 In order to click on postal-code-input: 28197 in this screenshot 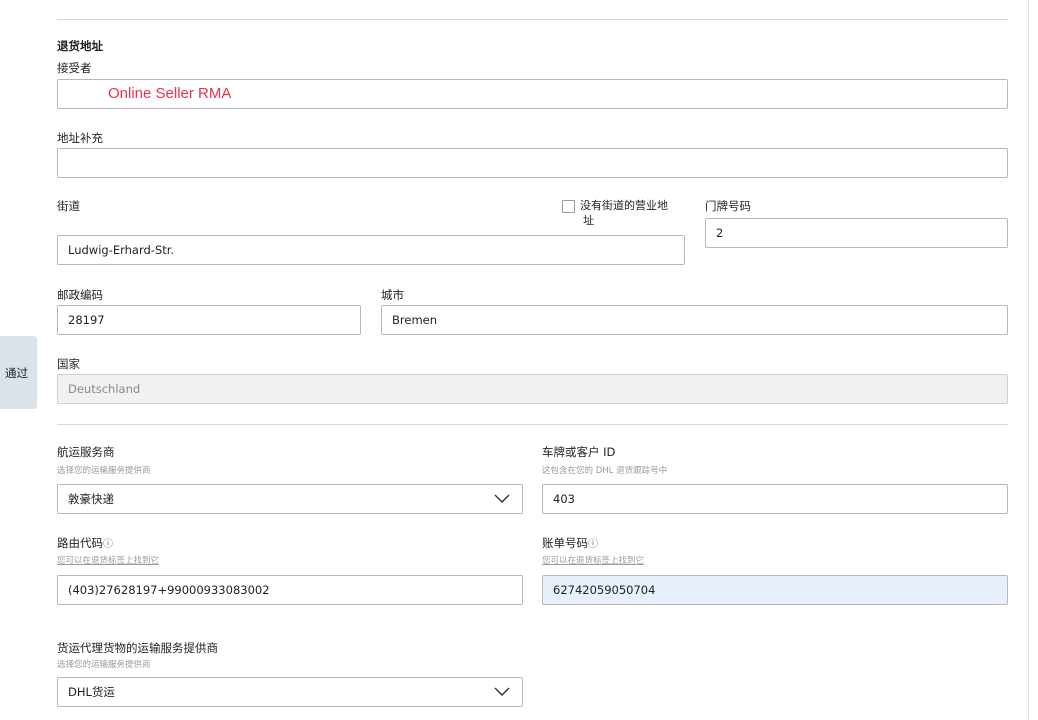, I will do `click(209, 320)`.